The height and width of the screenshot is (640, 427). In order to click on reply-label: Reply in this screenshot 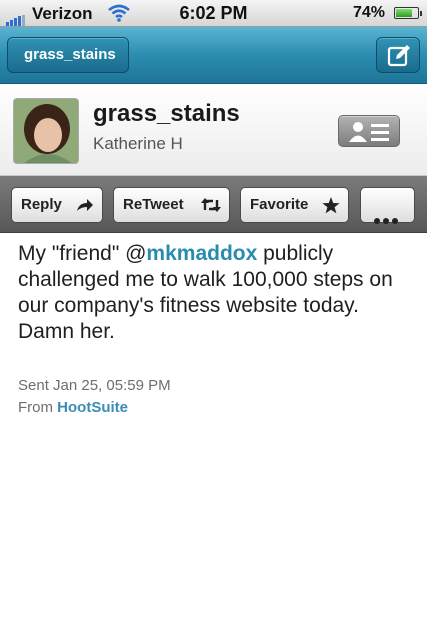, I will do `click(41, 204)`.